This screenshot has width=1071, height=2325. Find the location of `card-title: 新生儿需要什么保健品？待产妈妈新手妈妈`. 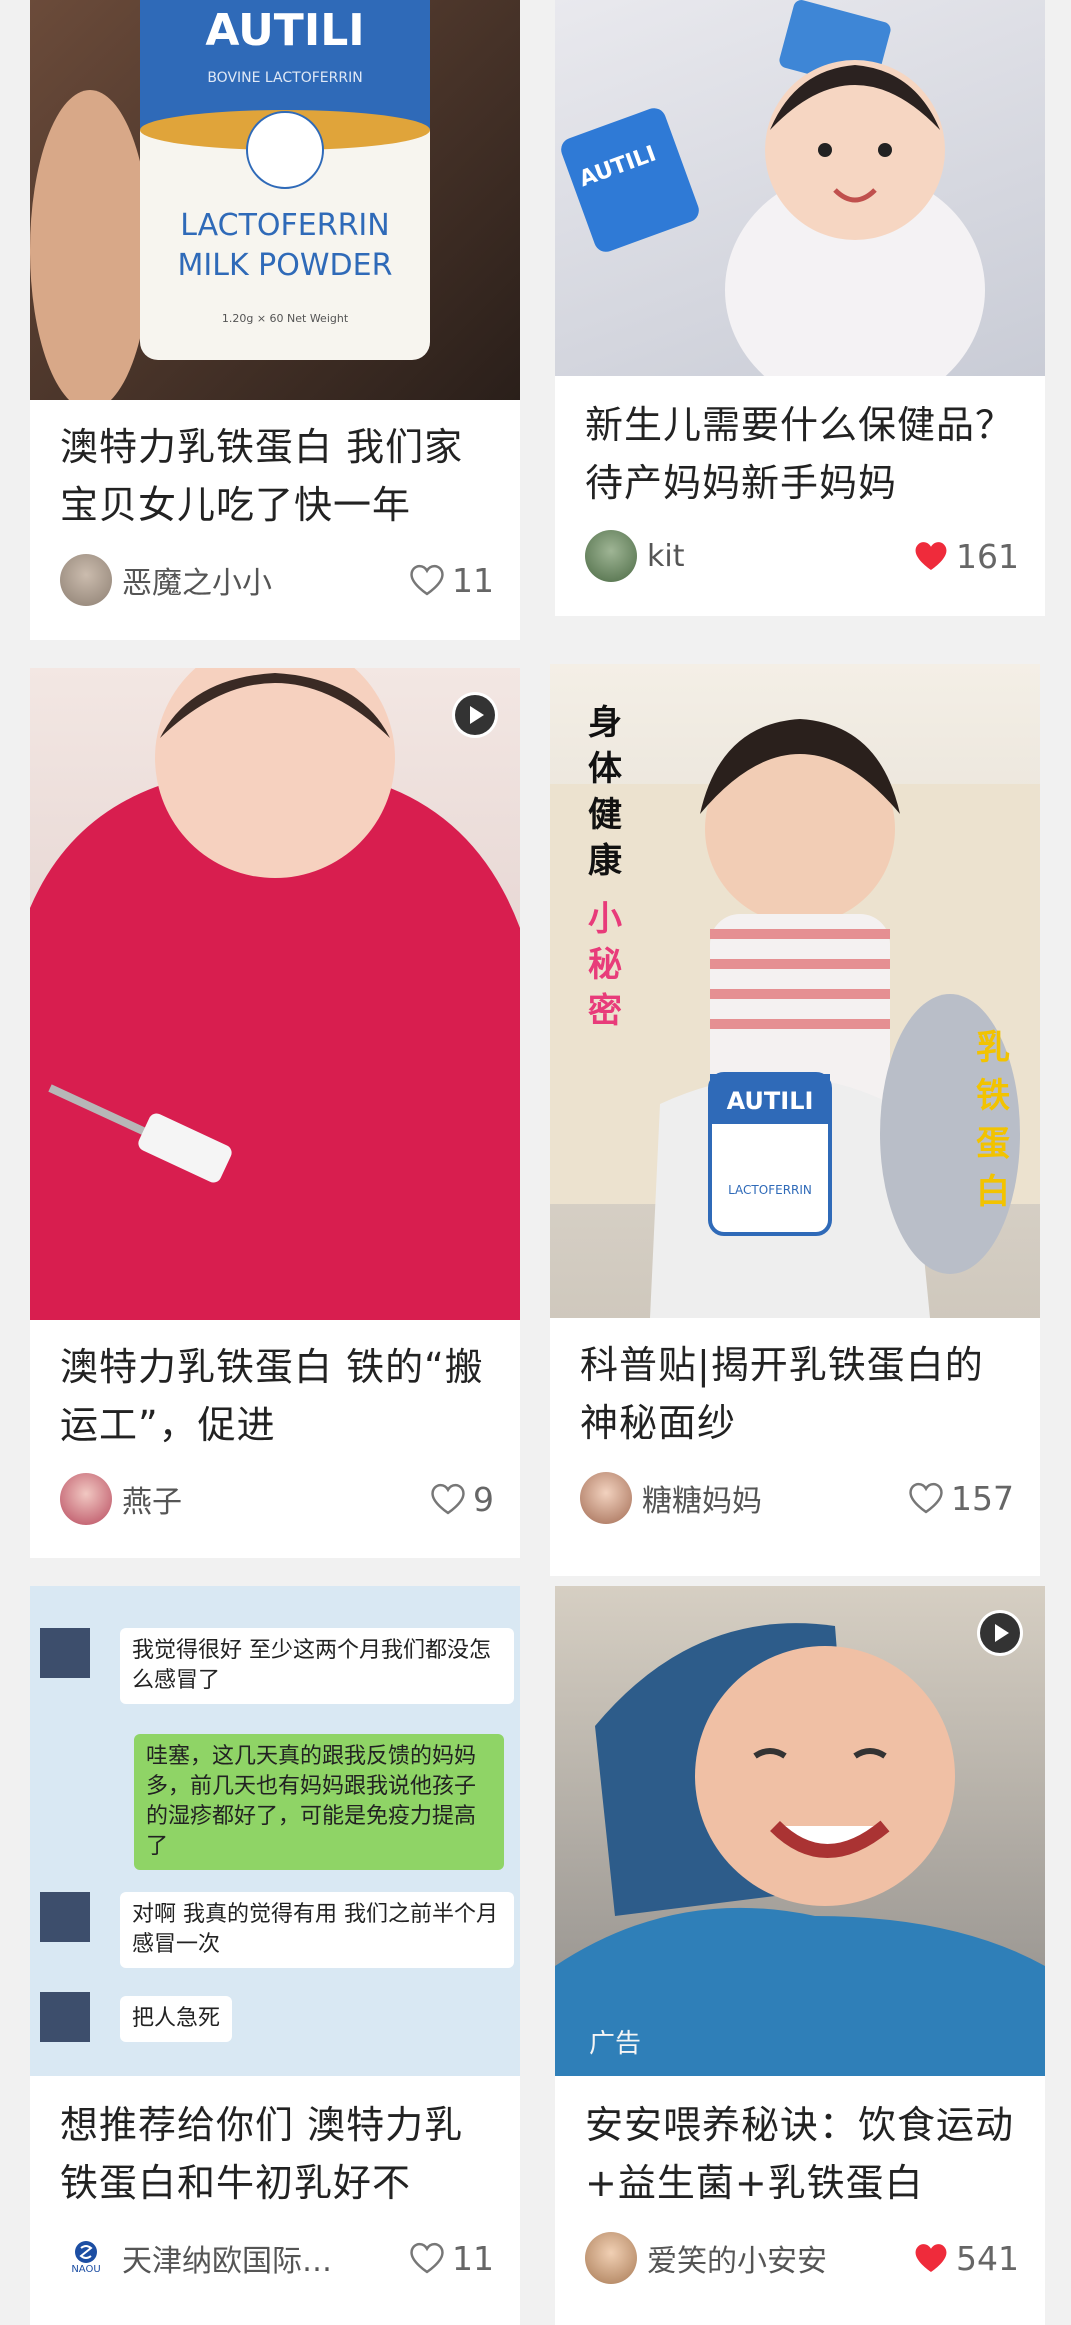

card-title: 新生儿需要什么保健品？待产妈妈新手妈妈 is located at coordinates (800, 454).